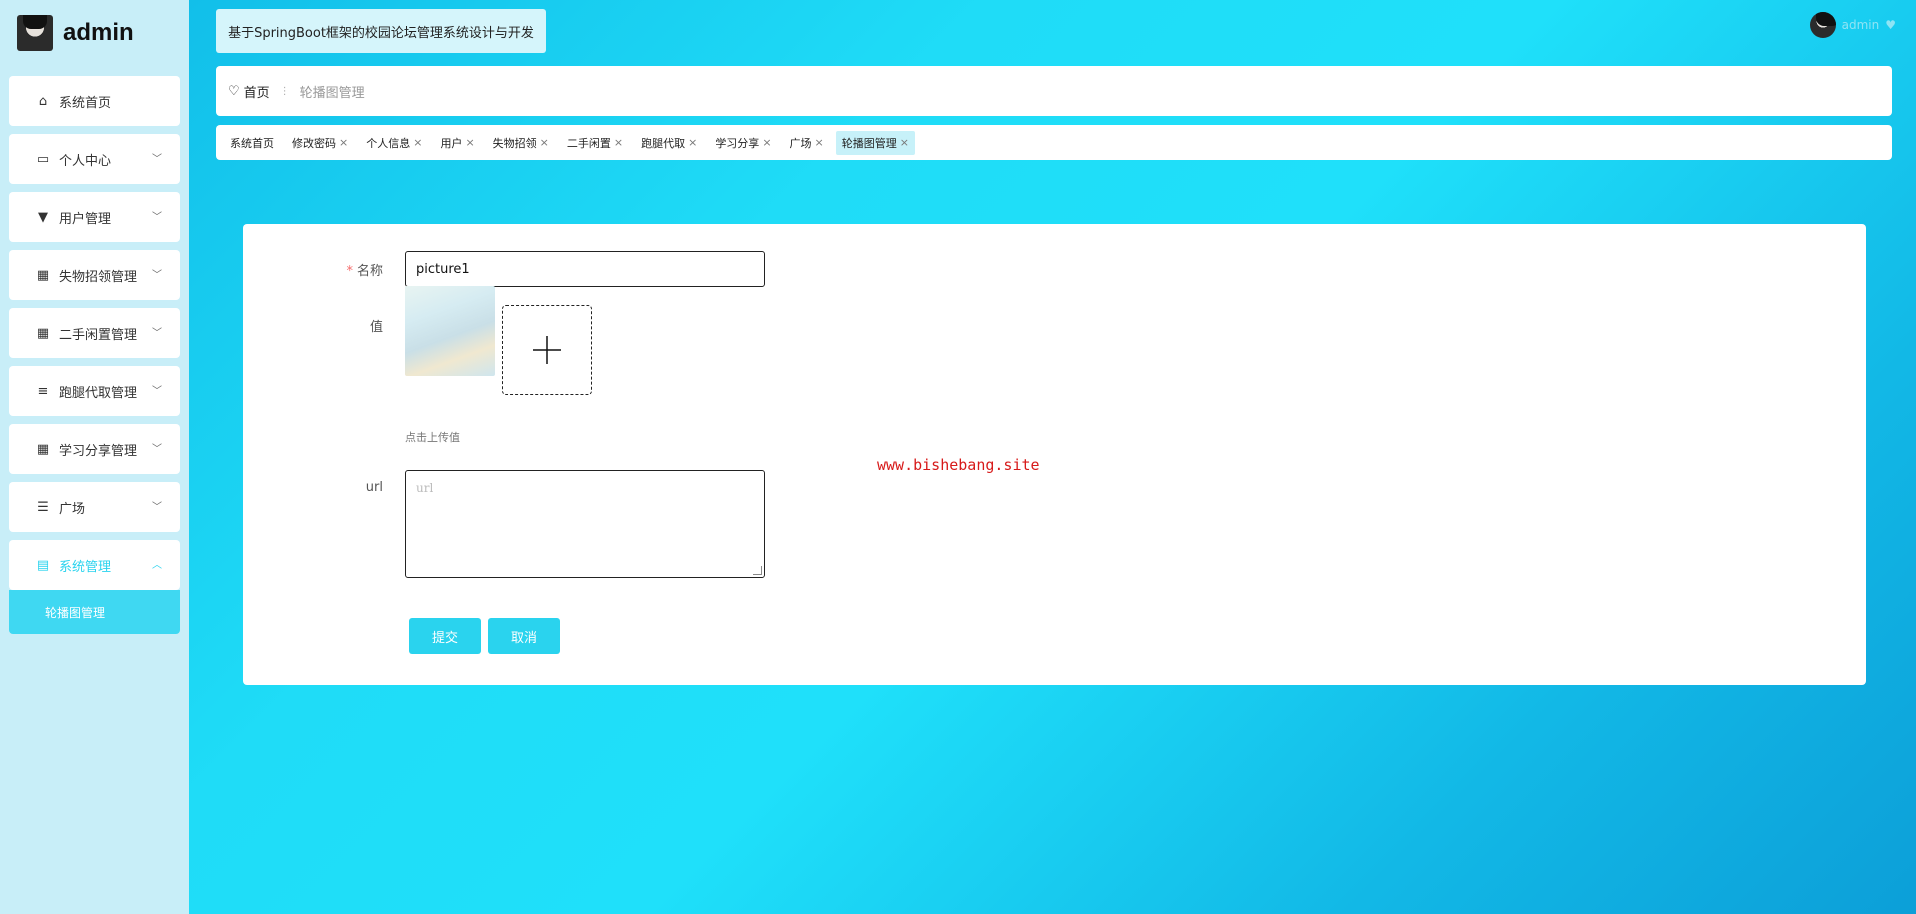 This screenshot has height=914, width=1916. I want to click on chevron-up-icon: ︿, so click(157, 565).